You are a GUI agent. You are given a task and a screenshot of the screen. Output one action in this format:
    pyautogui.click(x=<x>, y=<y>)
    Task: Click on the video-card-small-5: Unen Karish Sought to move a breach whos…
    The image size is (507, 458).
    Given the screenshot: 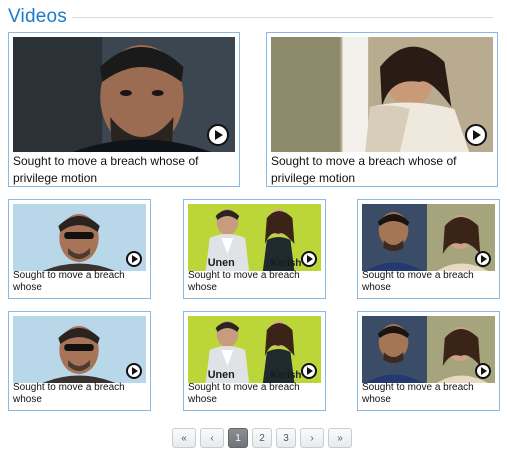 What is the action you would take?
    pyautogui.click(x=254, y=361)
    